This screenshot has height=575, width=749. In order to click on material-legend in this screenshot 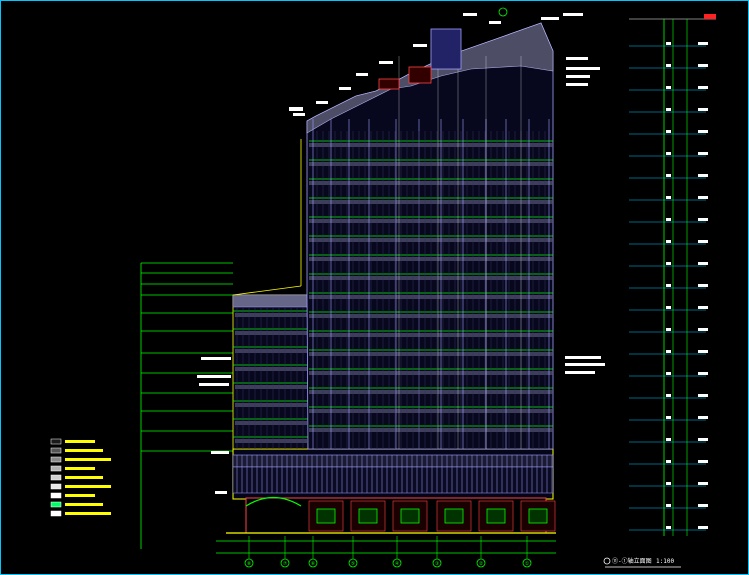, I will do `click(80, 477)`.